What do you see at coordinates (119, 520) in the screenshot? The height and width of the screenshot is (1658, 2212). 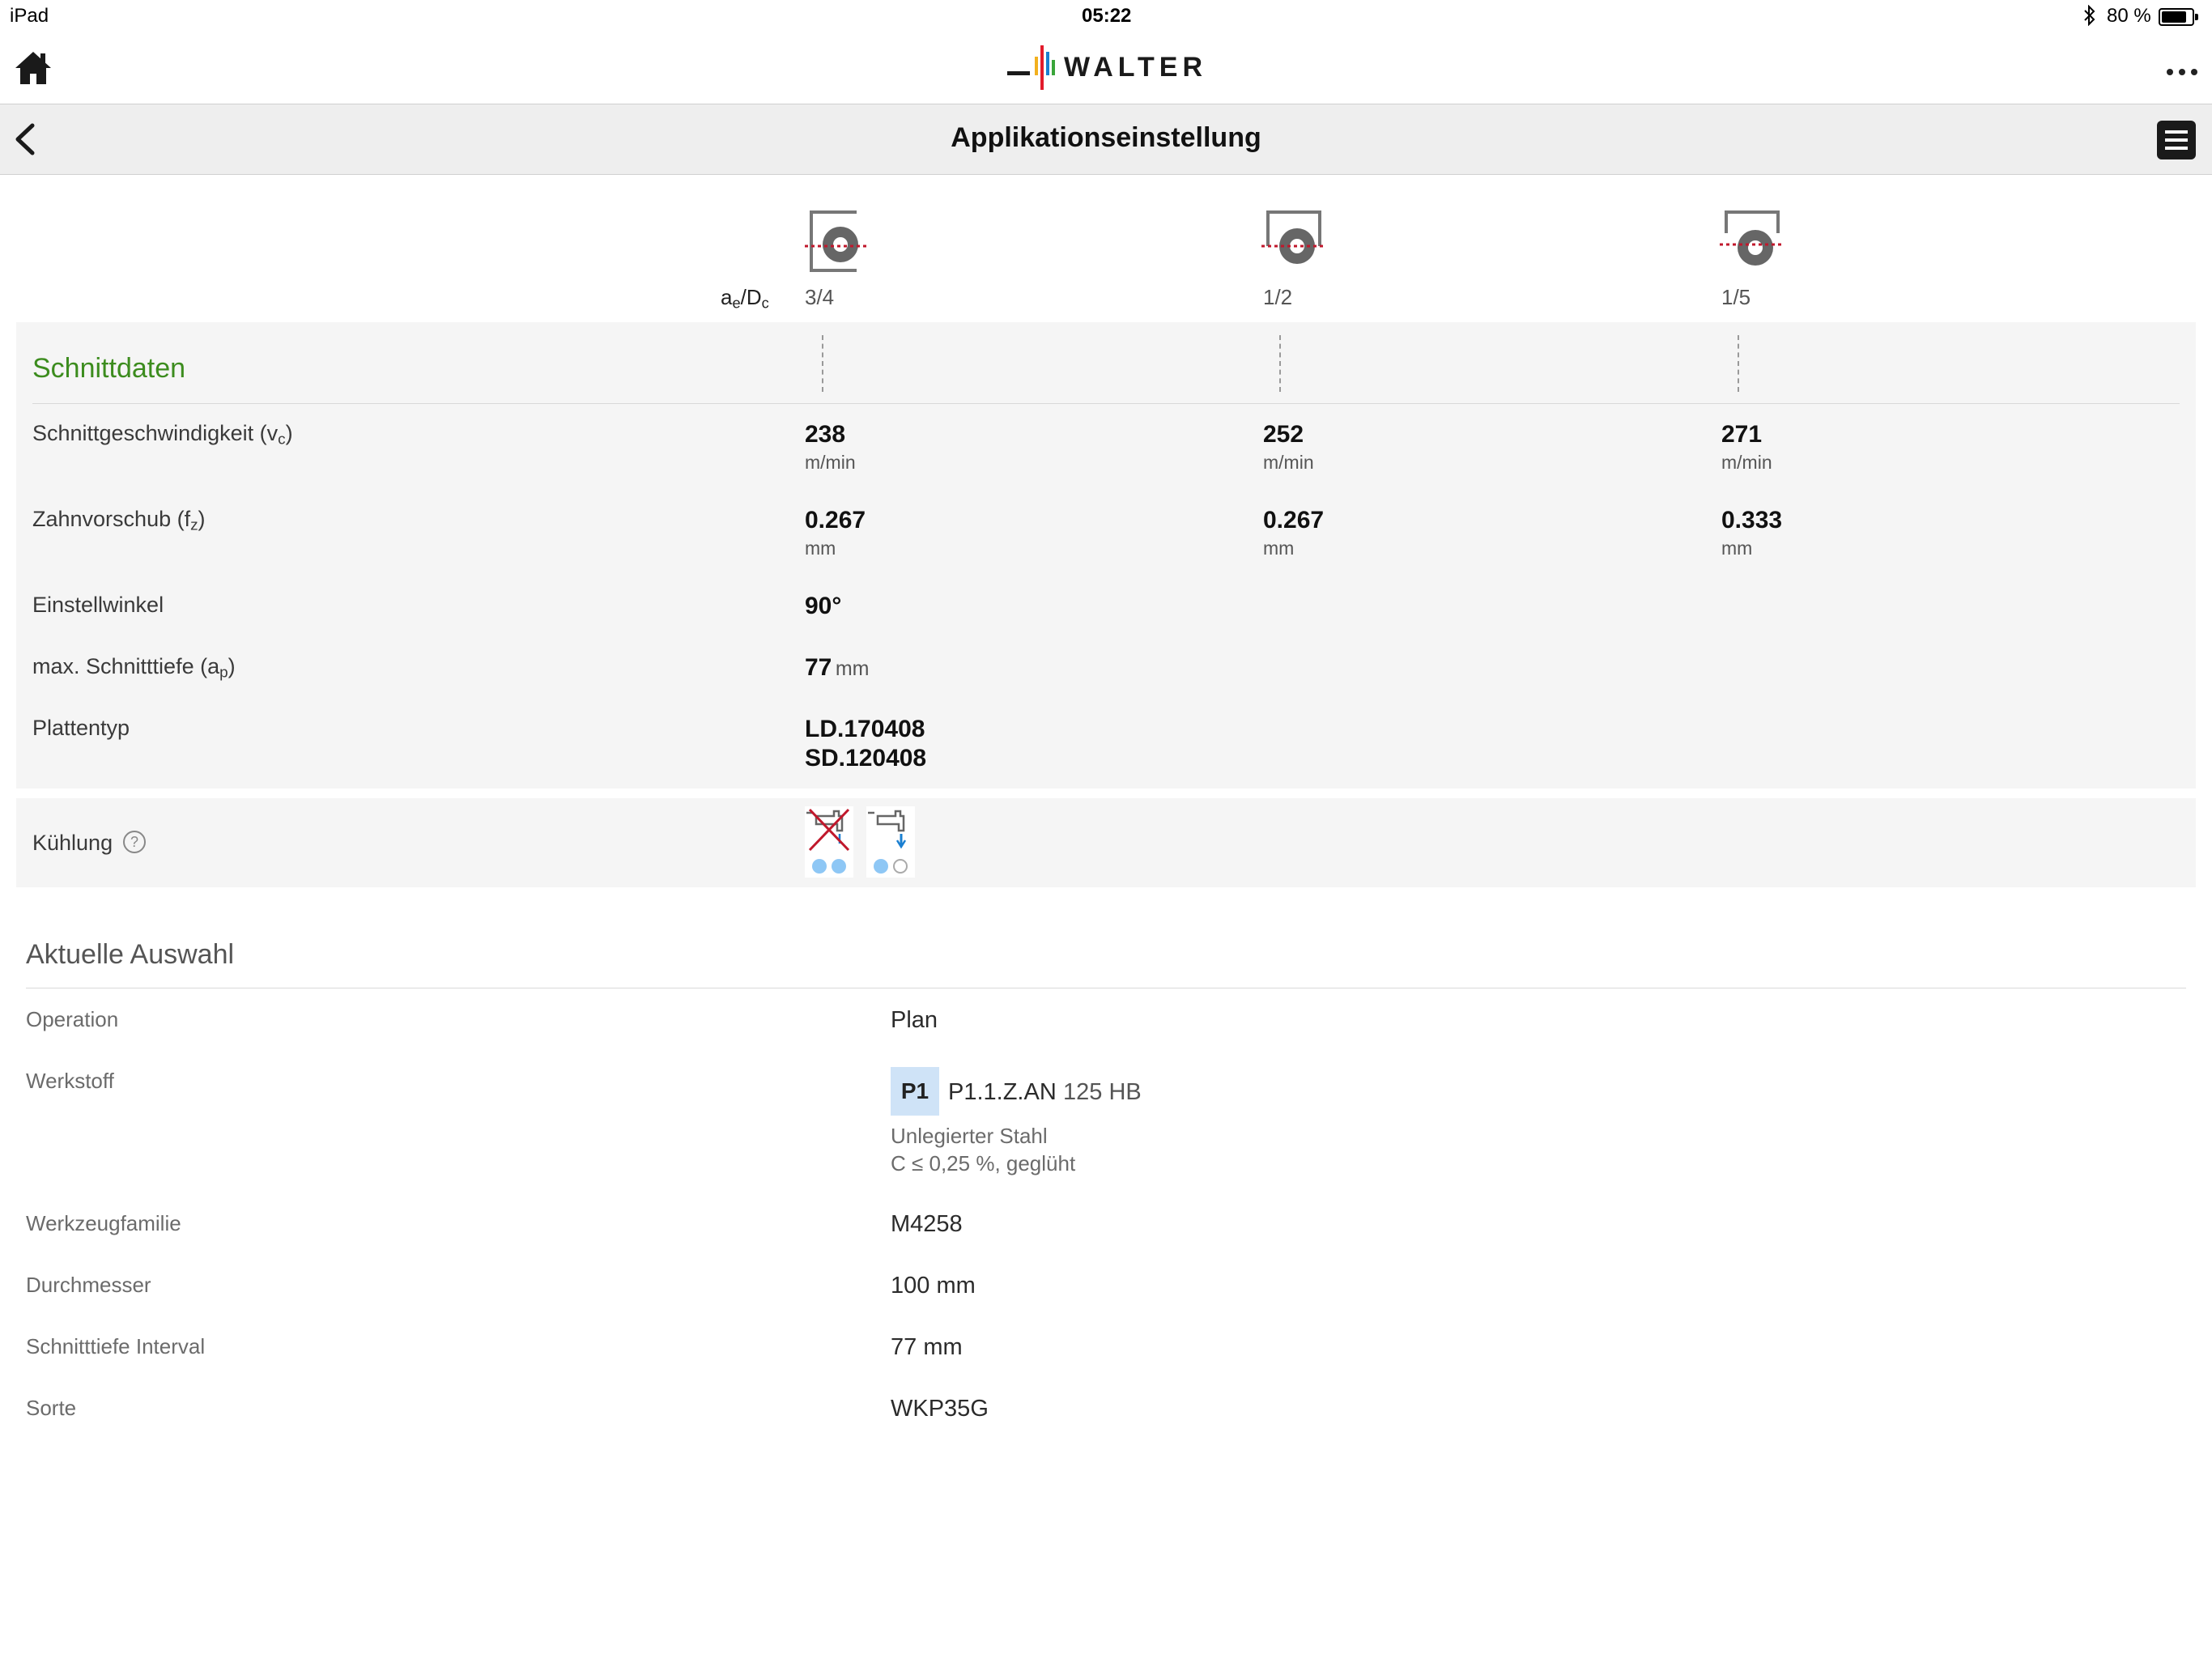 I see `fz-label: Zahnvorschub (fz)` at bounding box center [119, 520].